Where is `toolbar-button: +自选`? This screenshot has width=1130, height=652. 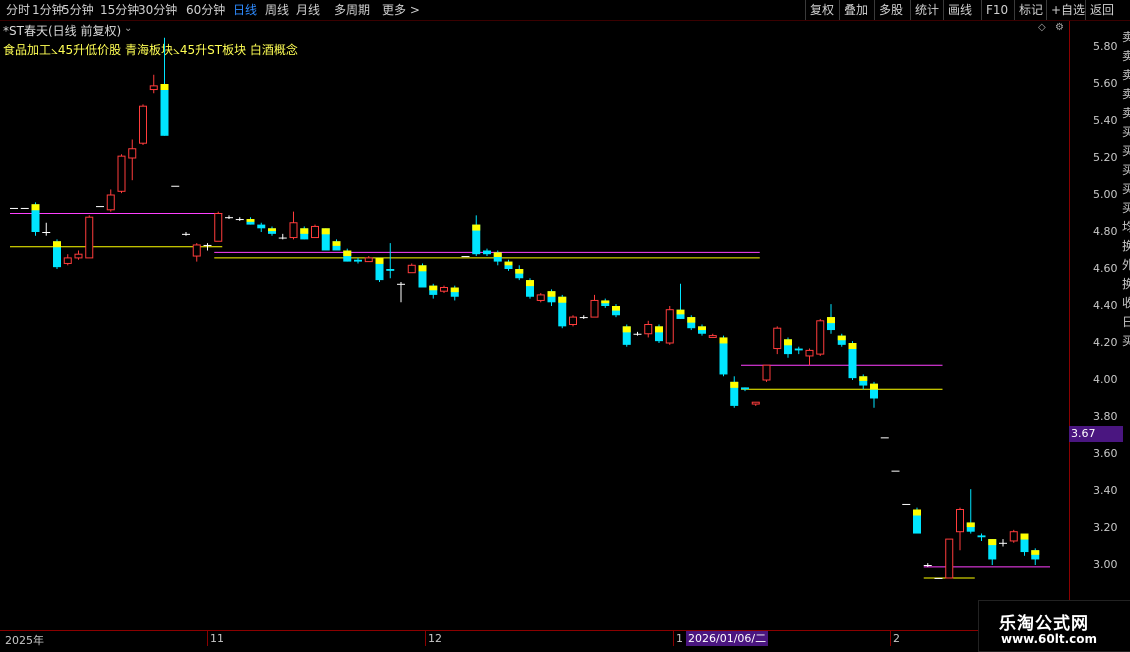 toolbar-button: +自选 is located at coordinates (1068, 10).